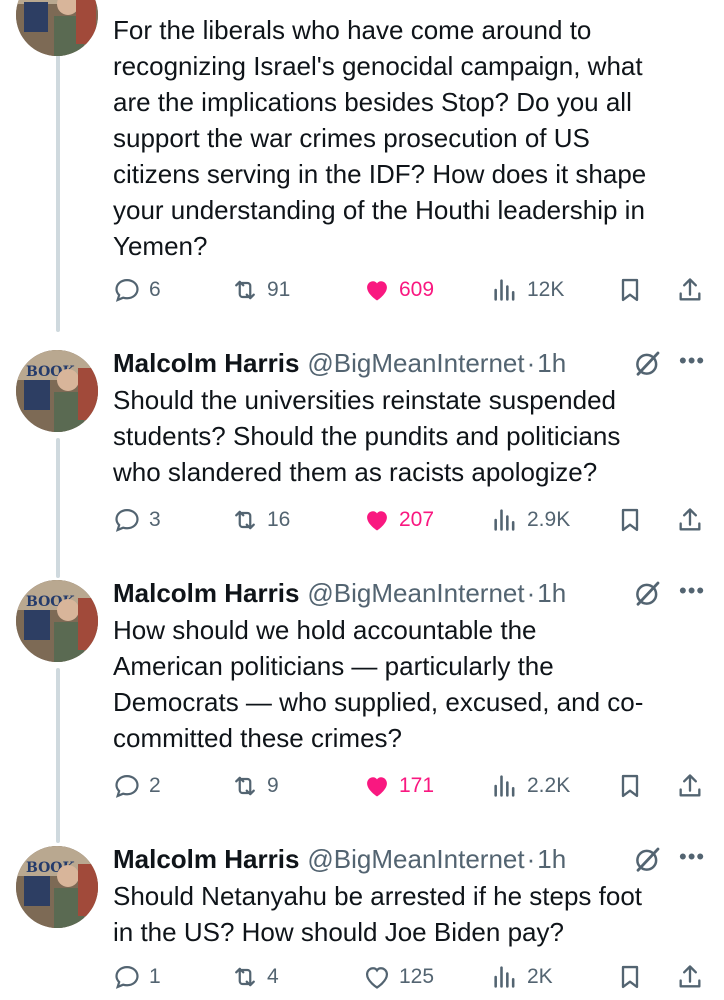 The height and width of the screenshot is (1000, 724). Describe the element at coordinates (546, 289) in the screenshot. I see `views-count: 12K` at that location.